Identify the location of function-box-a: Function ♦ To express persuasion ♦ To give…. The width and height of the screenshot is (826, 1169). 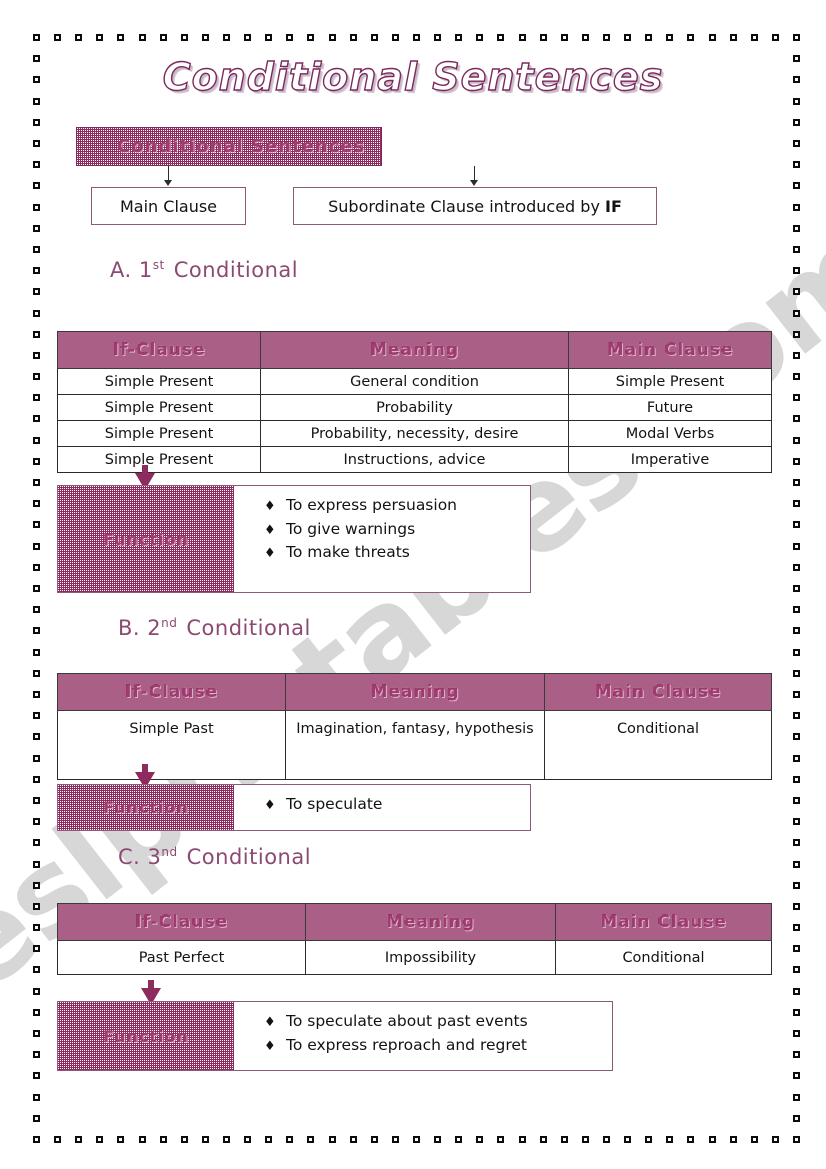
(294, 539).